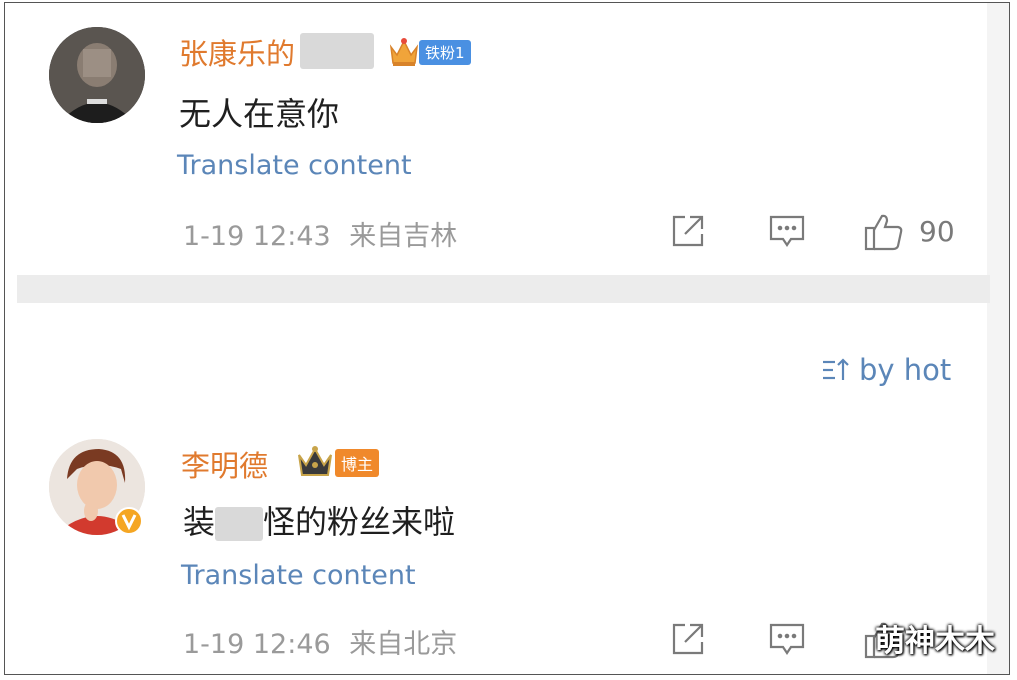 This screenshot has width=1017, height=680. I want to click on sort-icon, so click(836, 369).